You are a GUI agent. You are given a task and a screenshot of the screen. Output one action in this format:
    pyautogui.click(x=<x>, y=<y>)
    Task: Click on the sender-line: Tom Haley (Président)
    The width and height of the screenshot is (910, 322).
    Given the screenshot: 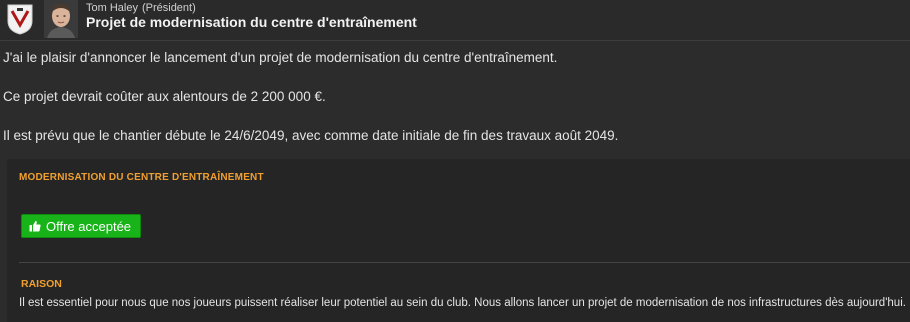 What is the action you would take?
    pyautogui.click(x=141, y=8)
    